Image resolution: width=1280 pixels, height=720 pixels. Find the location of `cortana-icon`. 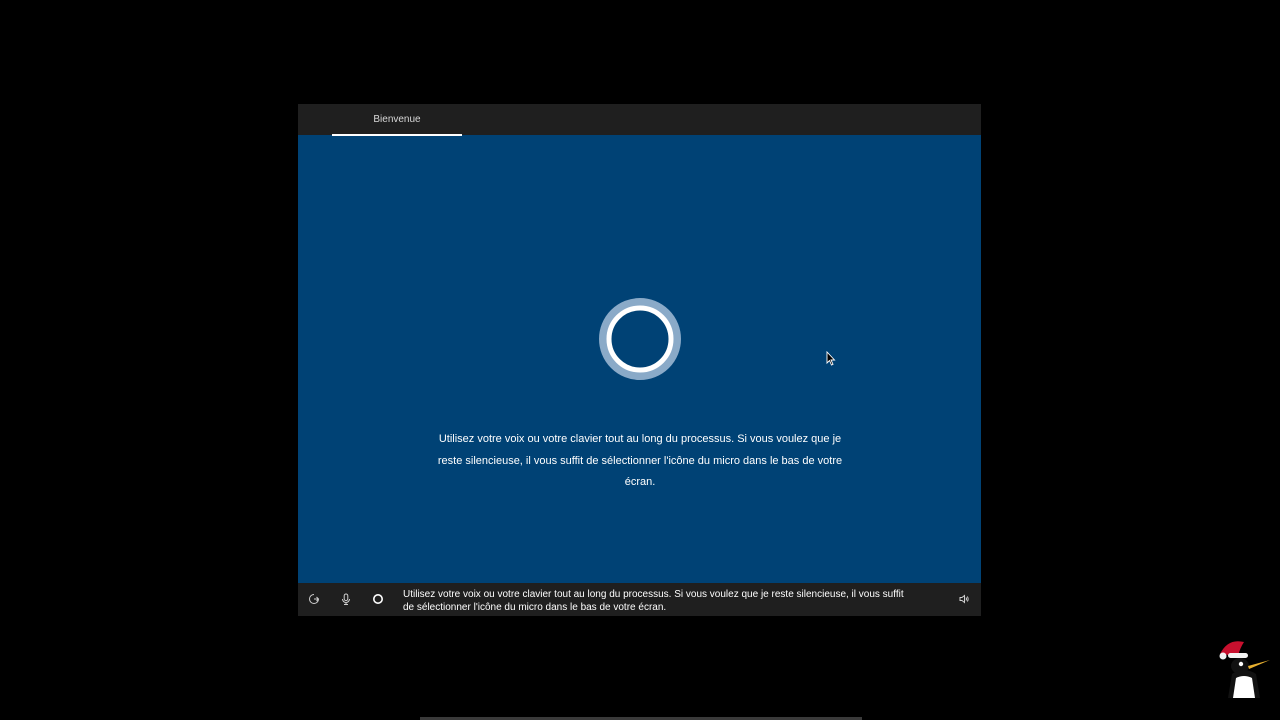

cortana-icon is located at coordinates (378, 599).